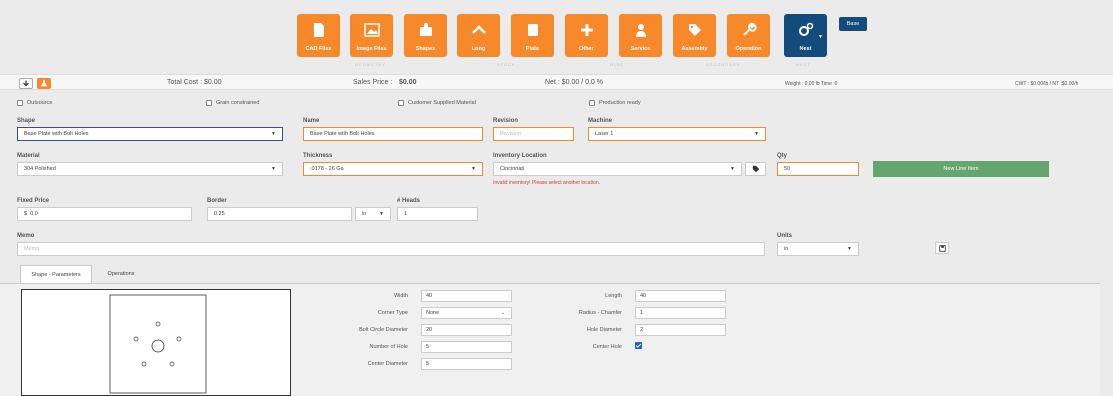 This screenshot has height=396, width=1113. I want to click on units-select: in ▼, so click(818, 249).